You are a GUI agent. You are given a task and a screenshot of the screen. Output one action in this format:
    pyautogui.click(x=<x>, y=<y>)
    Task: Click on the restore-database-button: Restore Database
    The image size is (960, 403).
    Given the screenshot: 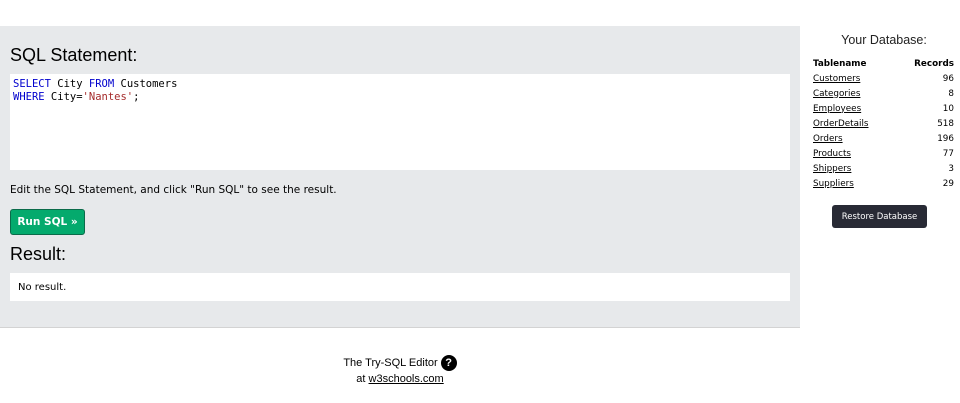 What is the action you would take?
    pyautogui.click(x=879, y=216)
    